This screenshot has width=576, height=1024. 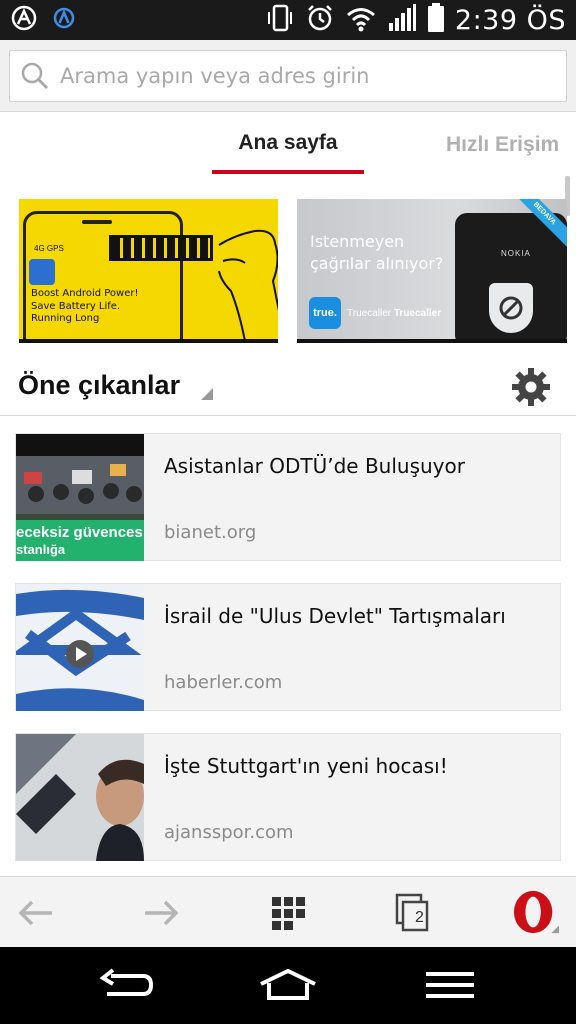 What do you see at coordinates (280, 20) in the screenshot?
I see `vibrate-icon` at bounding box center [280, 20].